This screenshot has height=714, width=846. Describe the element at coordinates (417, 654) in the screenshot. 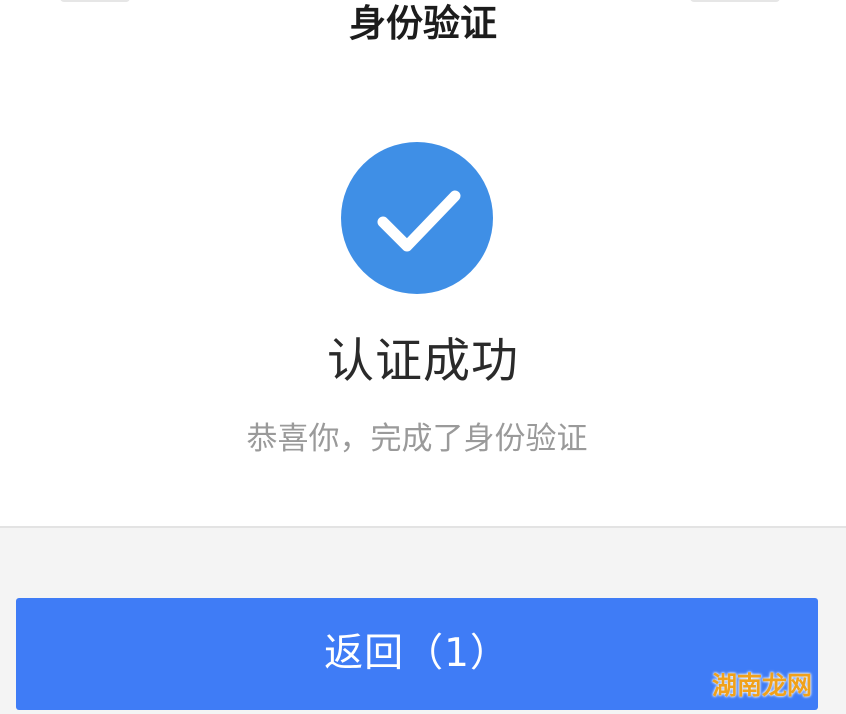

I see `back-button: 返回（1）` at that location.